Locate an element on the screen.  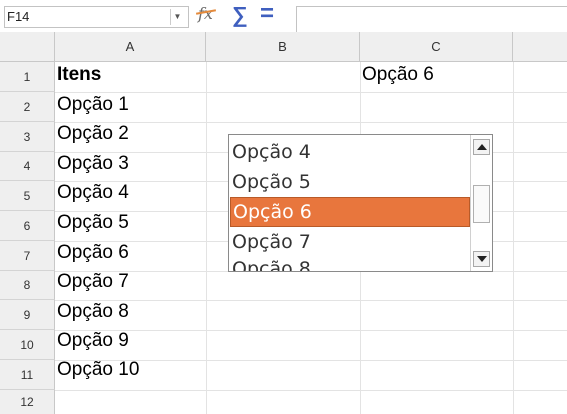
row-header-12: 12 is located at coordinates (27, 402).